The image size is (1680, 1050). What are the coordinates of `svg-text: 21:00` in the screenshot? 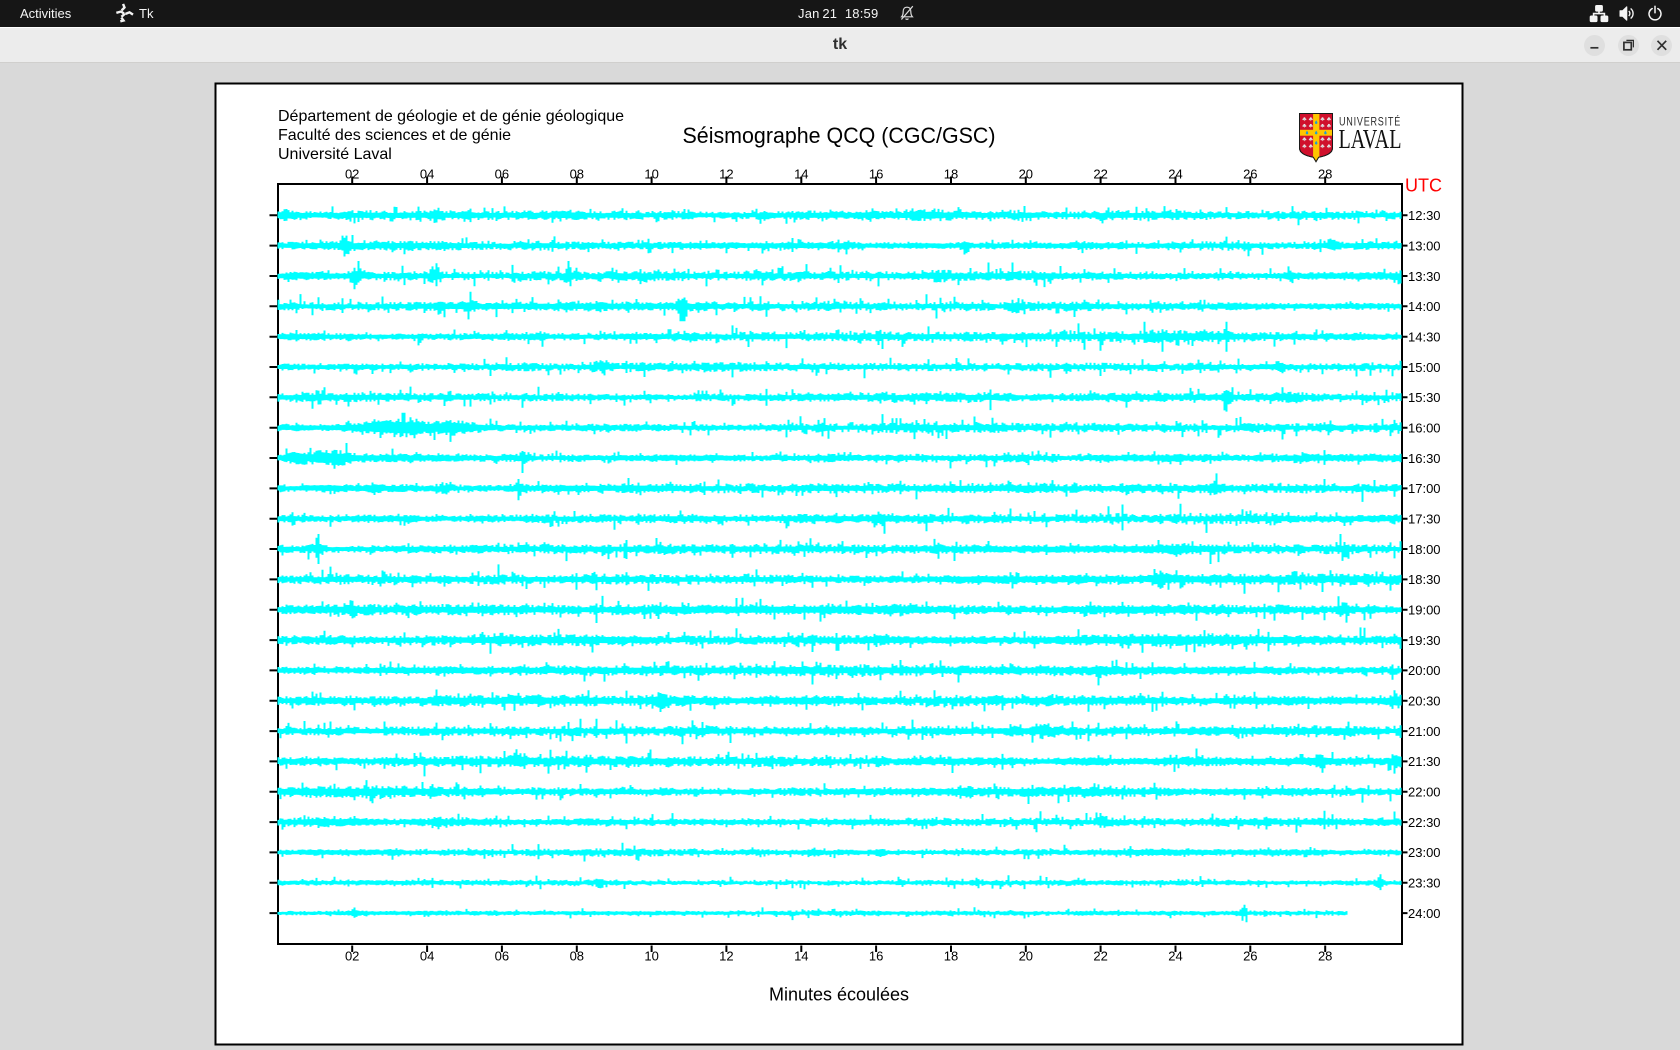 It's located at (1424, 731).